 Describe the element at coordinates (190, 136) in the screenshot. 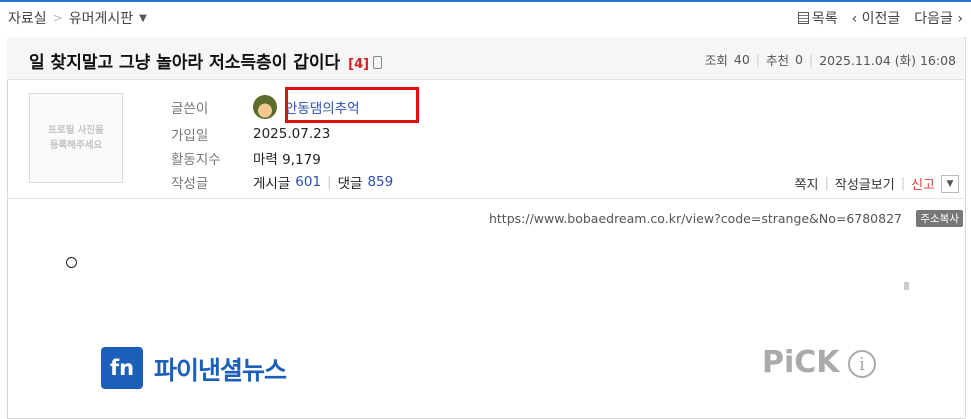

I see `joined-label: 가입일` at that location.